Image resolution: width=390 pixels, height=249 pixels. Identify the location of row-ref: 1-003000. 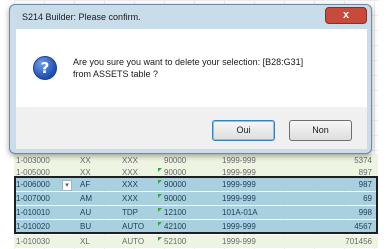
(33, 160).